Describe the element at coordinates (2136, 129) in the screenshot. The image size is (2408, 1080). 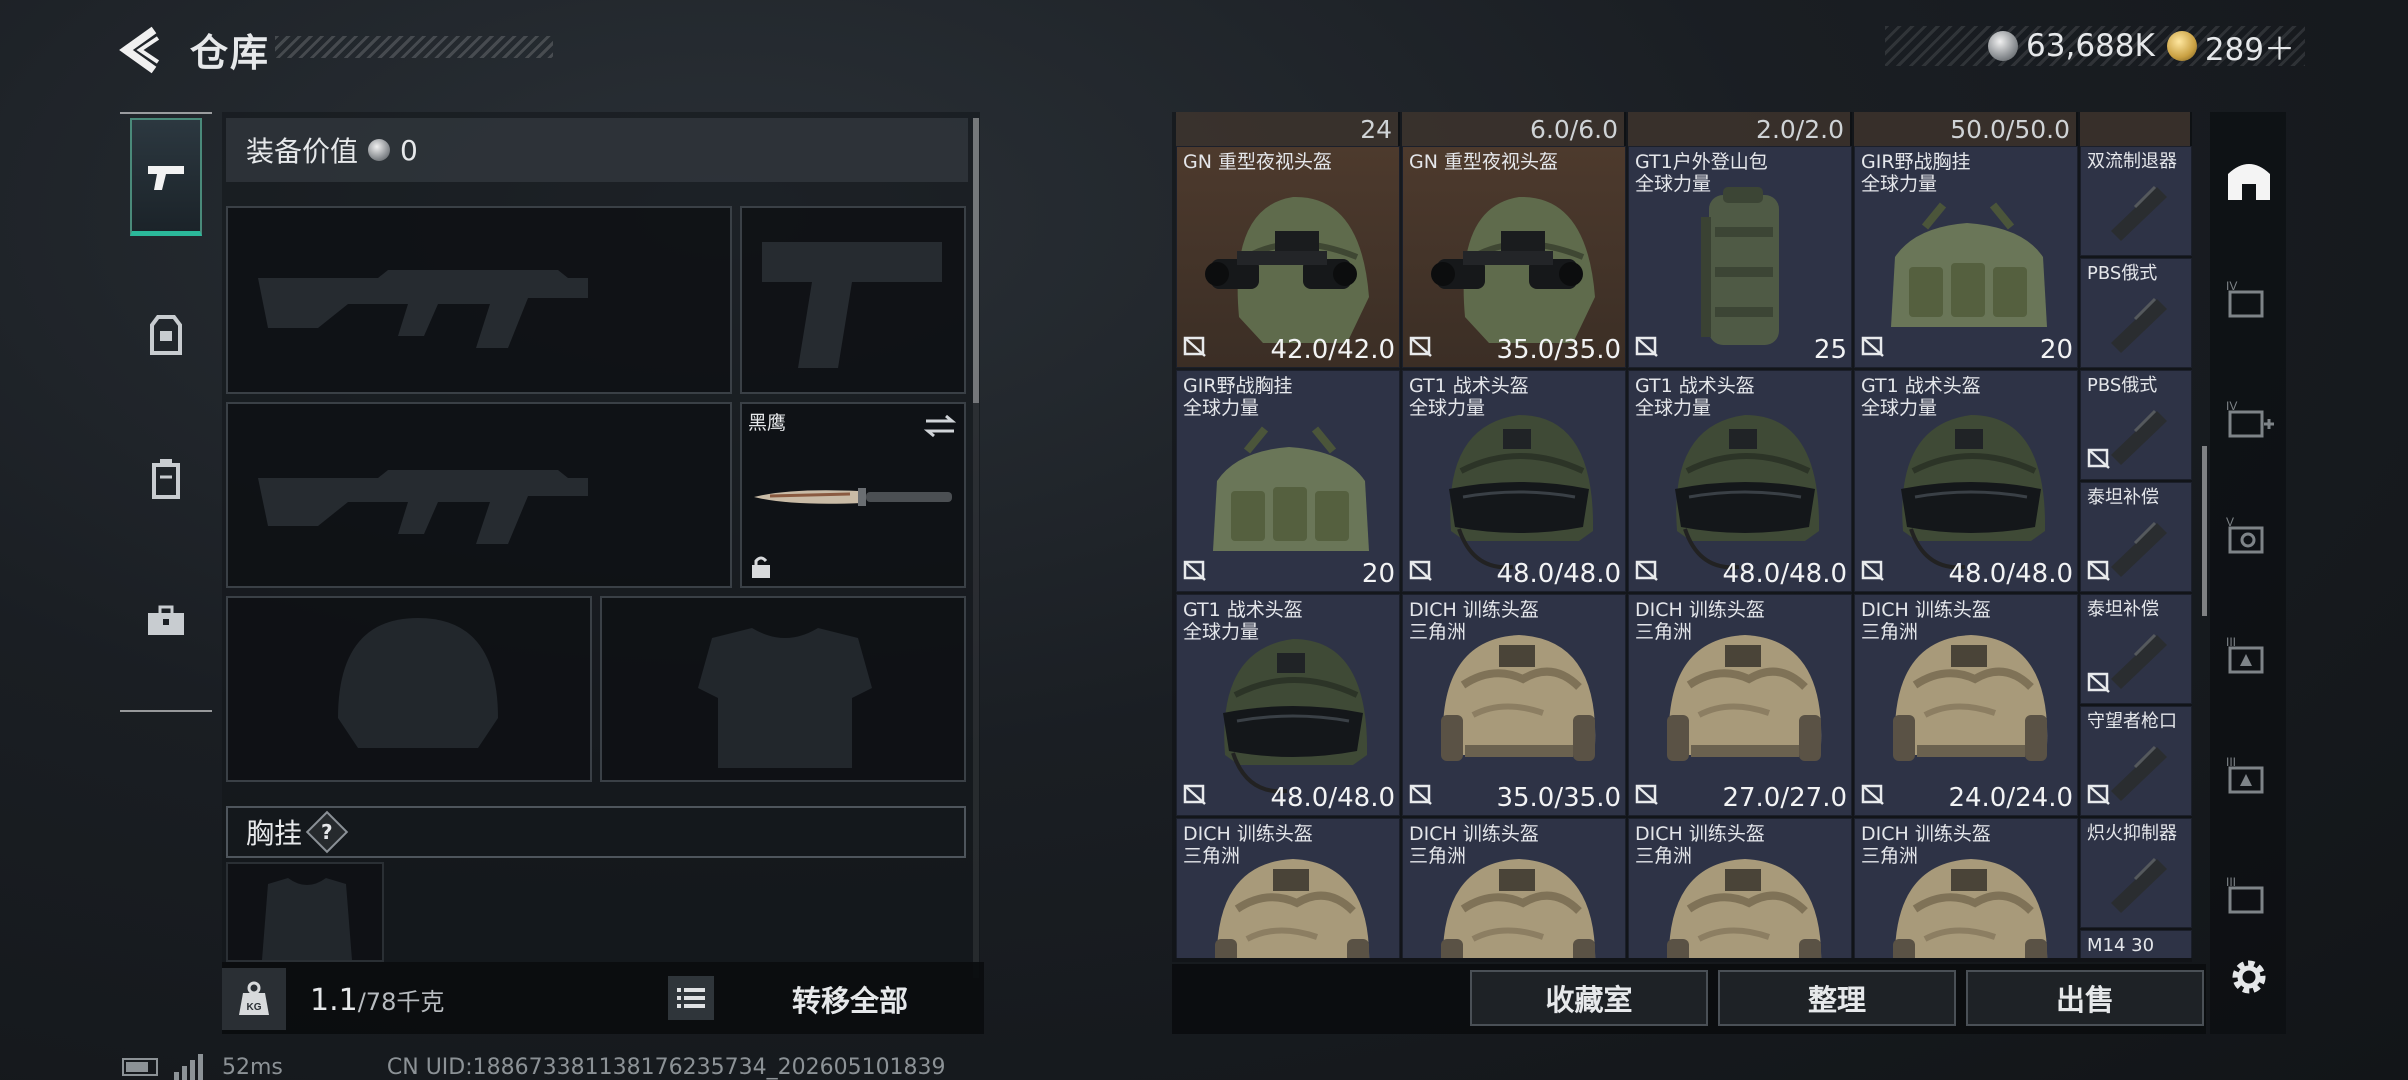
I see `partial-item-cell` at that location.